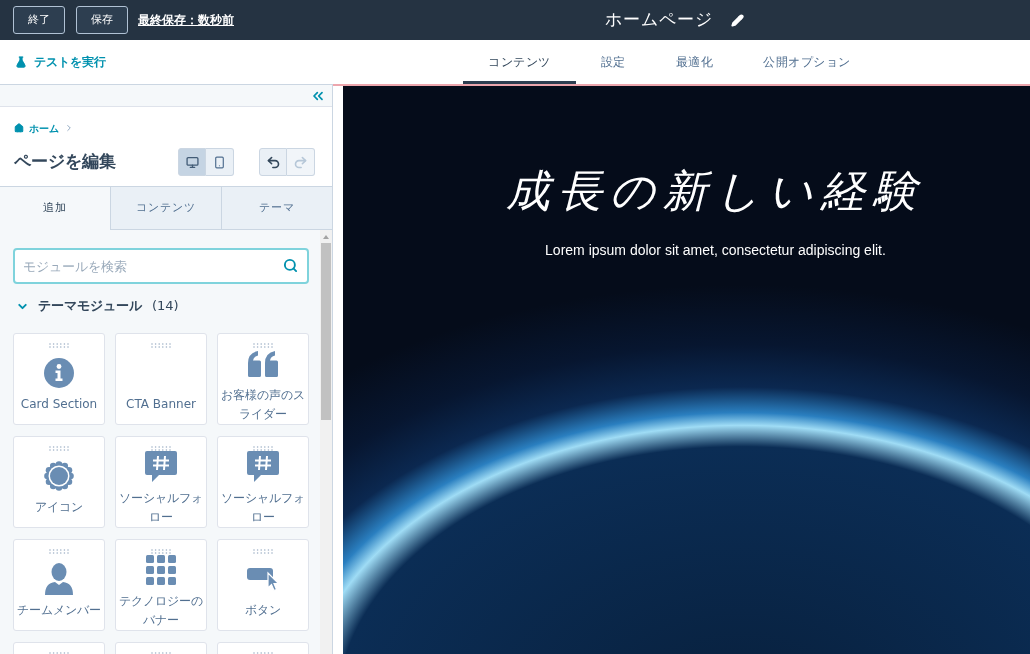 The image size is (1030, 654). What do you see at coordinates (59, 373) in the screenshot?
I see `info-icon` at bounding box center [59, 373].